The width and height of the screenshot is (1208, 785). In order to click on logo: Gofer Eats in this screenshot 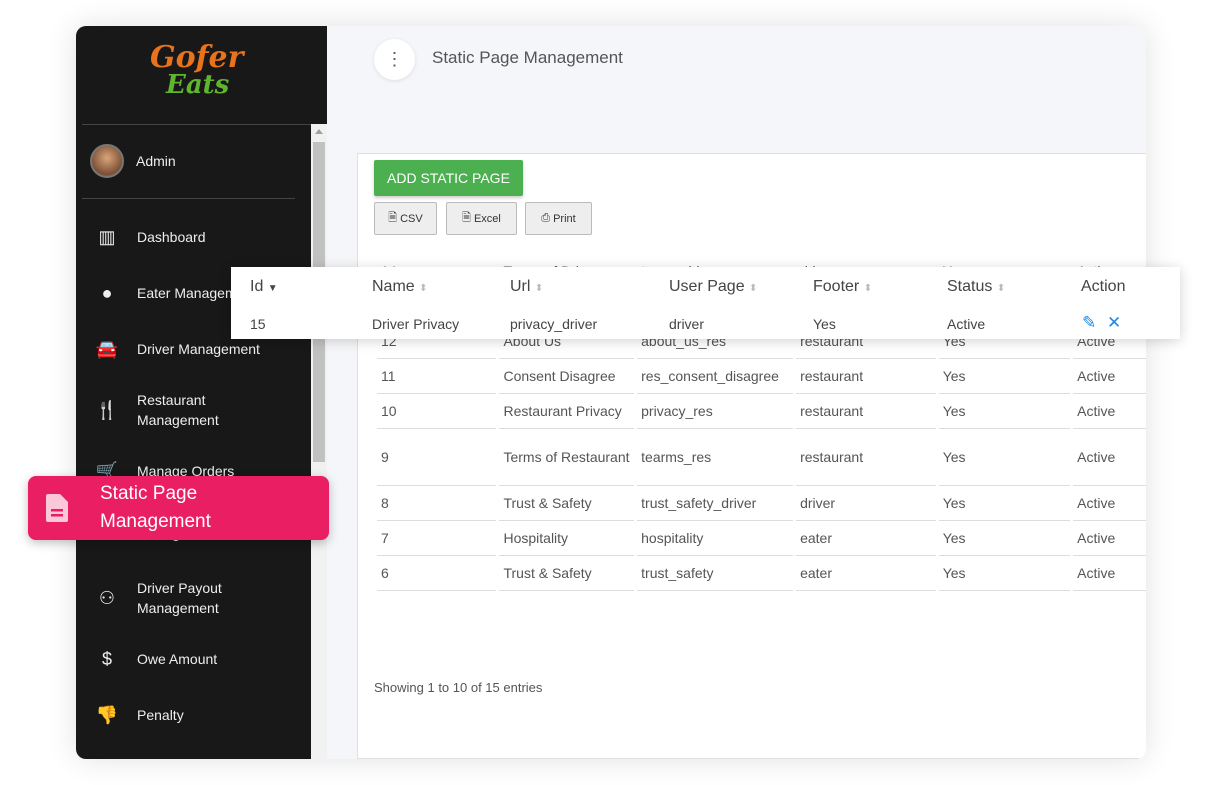, I will do `click(197, 70)`.